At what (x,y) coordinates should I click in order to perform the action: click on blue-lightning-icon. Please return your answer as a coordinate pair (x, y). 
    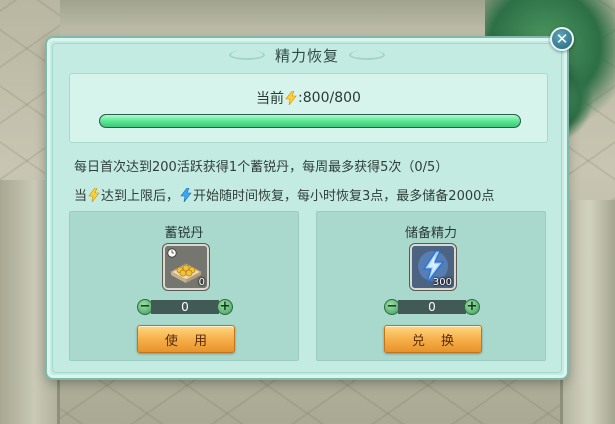
    Looking at the image, I should click on (186, 194).